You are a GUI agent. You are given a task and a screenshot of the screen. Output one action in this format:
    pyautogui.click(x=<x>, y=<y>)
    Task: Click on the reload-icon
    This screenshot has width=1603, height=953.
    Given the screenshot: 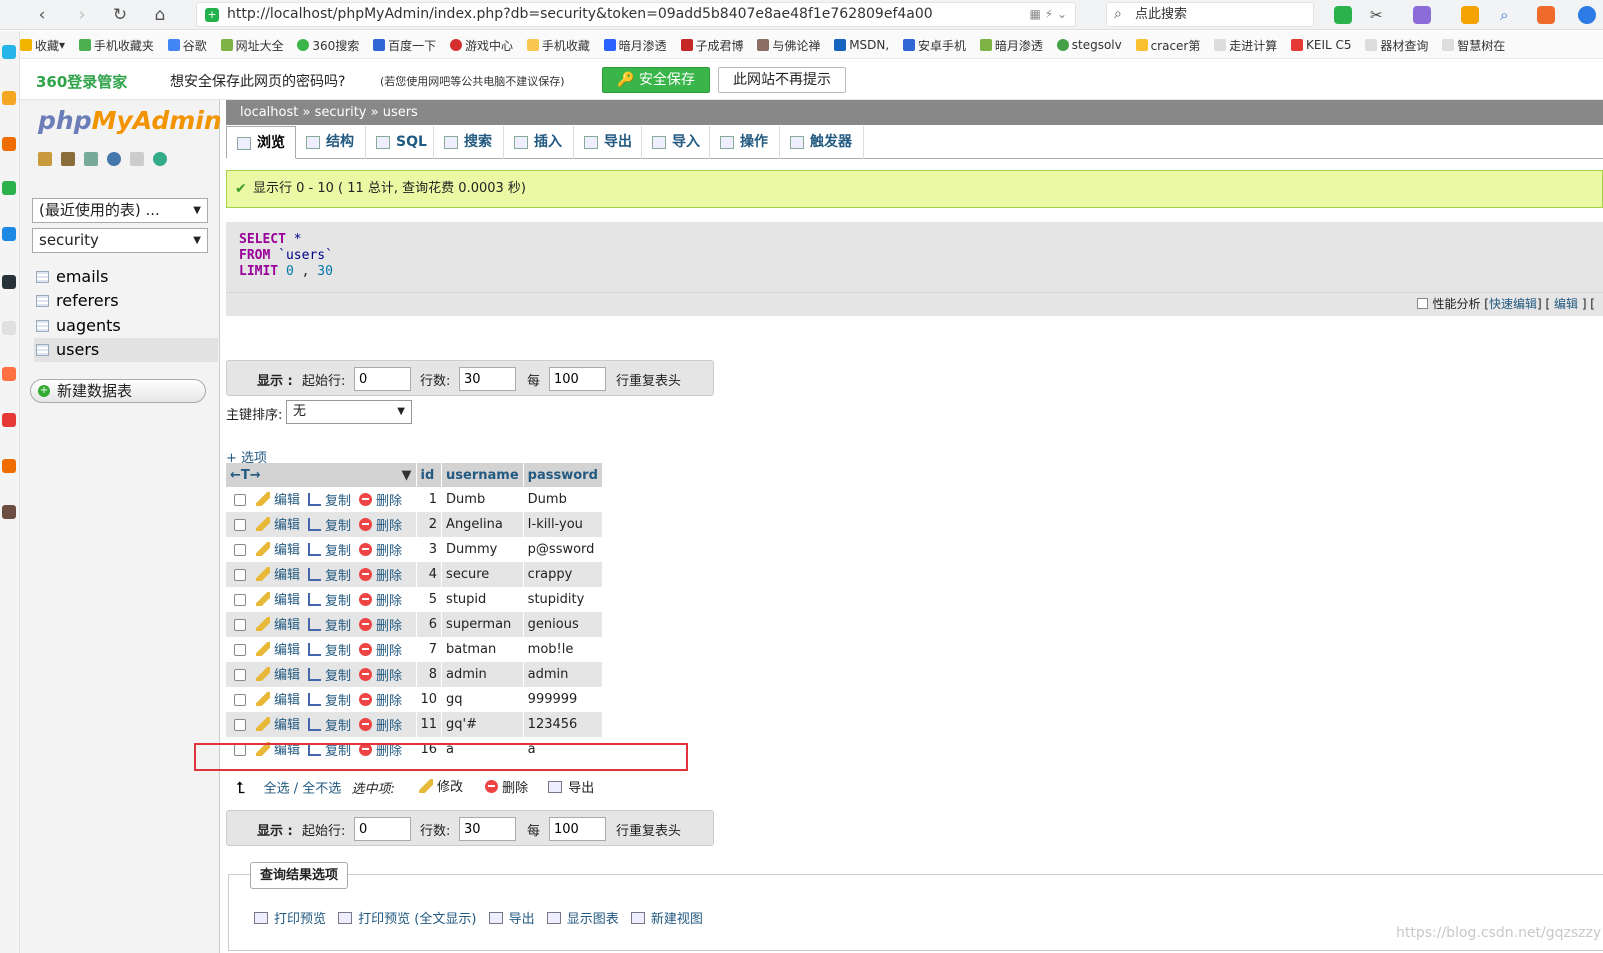 What is the action you would take?
    pyautogui.click(x=160, y=159)
    